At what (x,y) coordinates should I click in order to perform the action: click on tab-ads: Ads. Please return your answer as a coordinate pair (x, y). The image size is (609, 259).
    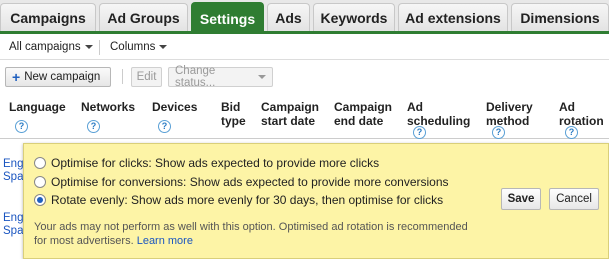
    Looking at the image, I should click on (288, 17).